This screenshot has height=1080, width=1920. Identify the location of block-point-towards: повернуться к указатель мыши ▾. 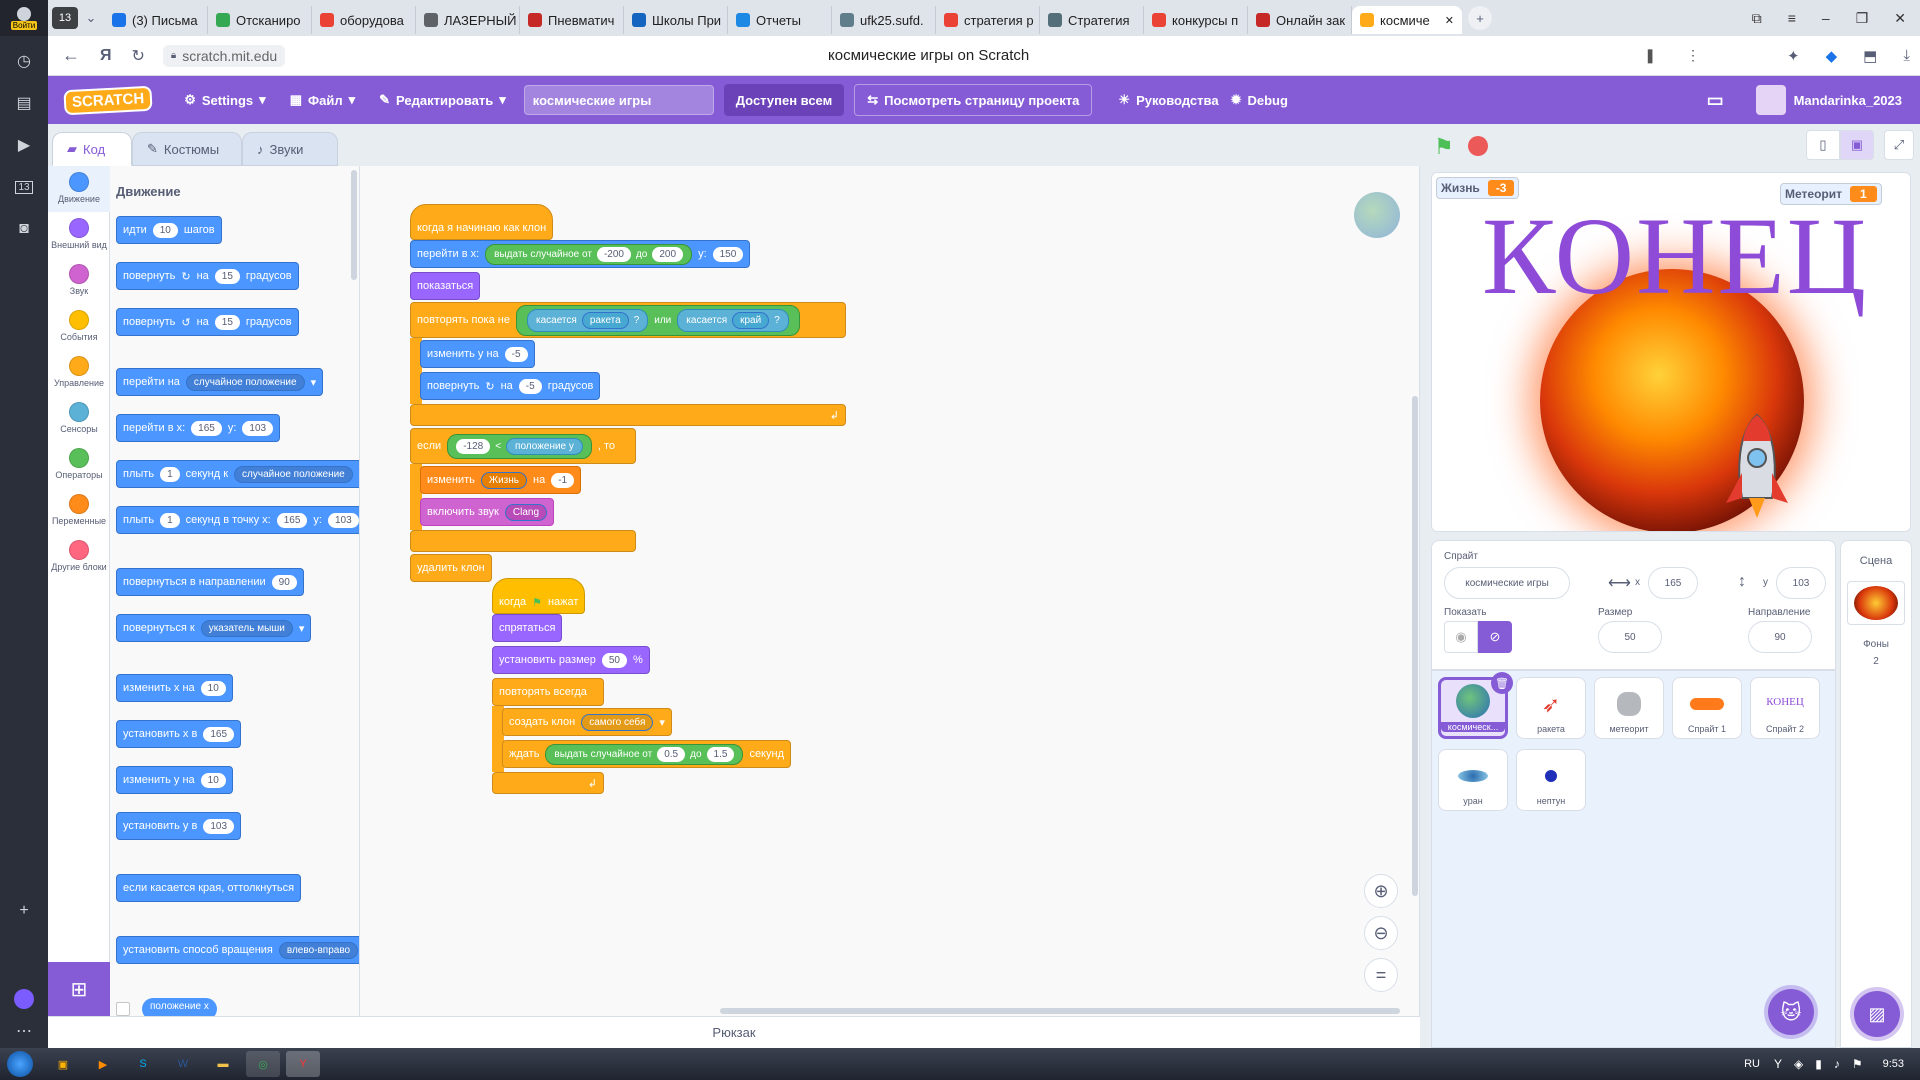
(214, 628).